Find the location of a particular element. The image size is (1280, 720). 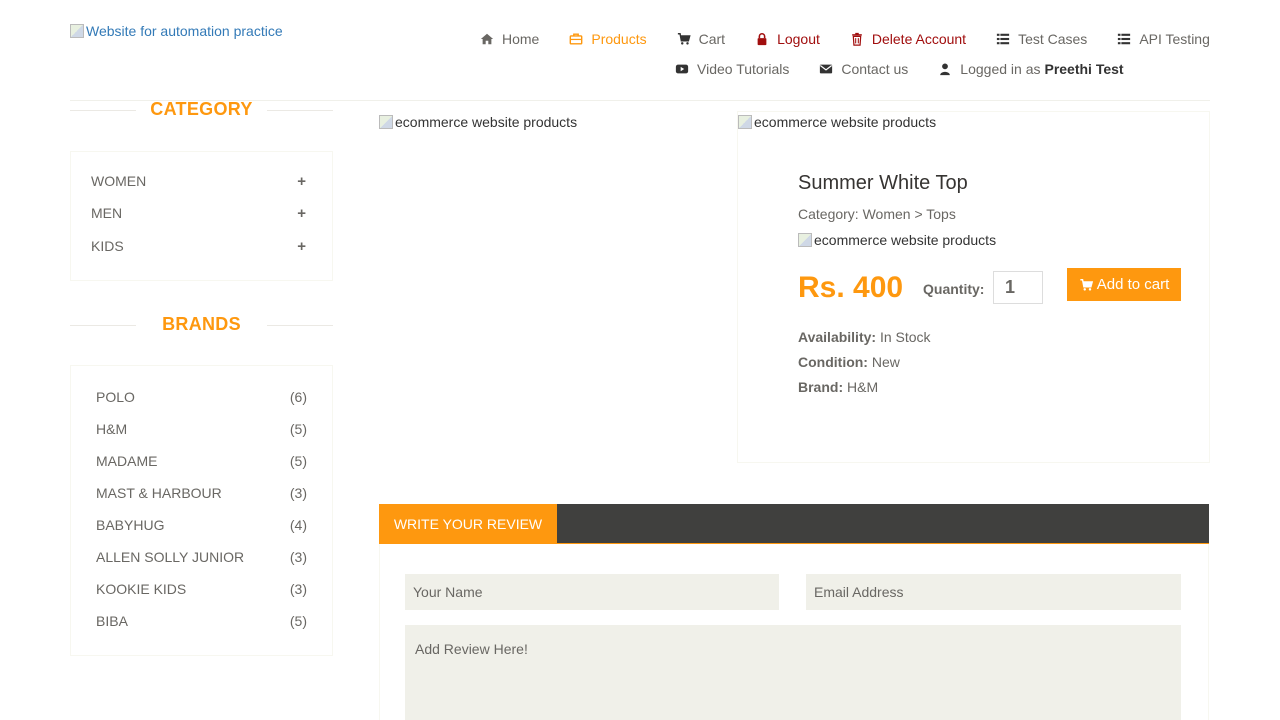

category-title: CATEGORY is located at coordinates (201, 109).